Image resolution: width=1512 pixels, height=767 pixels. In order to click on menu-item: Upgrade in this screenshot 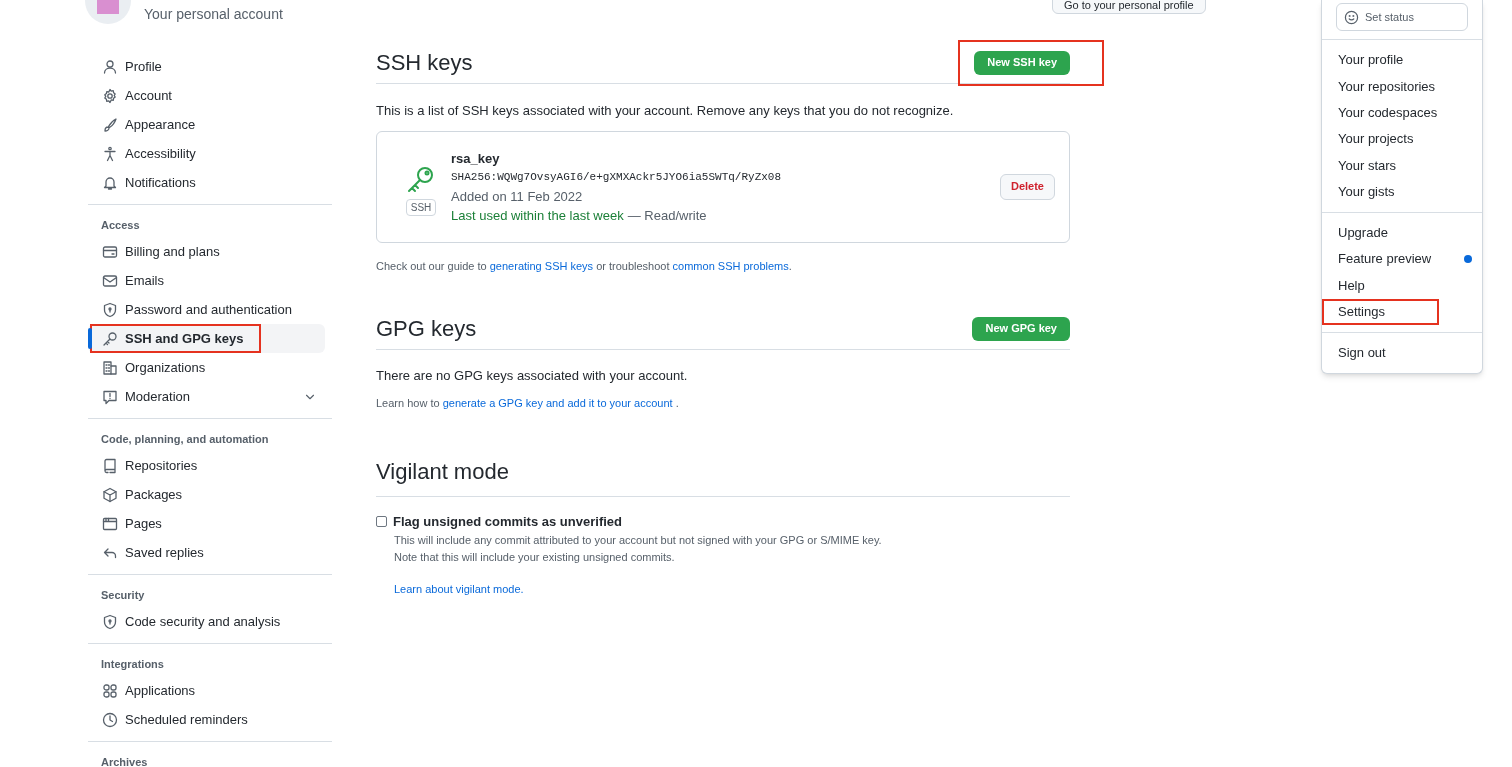, I will do `click(1402, 233)`.